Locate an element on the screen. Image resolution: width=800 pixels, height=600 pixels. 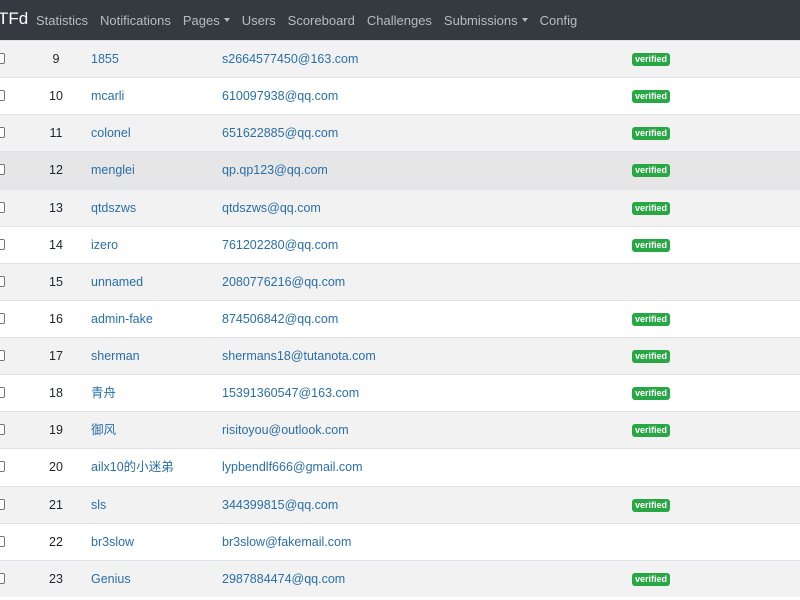
user-email-link: qp.qp123@qq.com is located at coordinates (275, 170).